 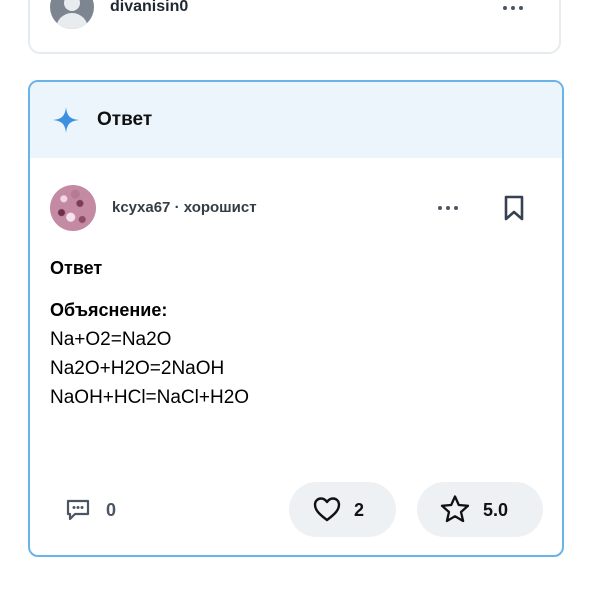 What do you see at coordinates (125, 119) in the screenshot?
I see `answer-header-title: Ответ` at bounding box center [125, 119].